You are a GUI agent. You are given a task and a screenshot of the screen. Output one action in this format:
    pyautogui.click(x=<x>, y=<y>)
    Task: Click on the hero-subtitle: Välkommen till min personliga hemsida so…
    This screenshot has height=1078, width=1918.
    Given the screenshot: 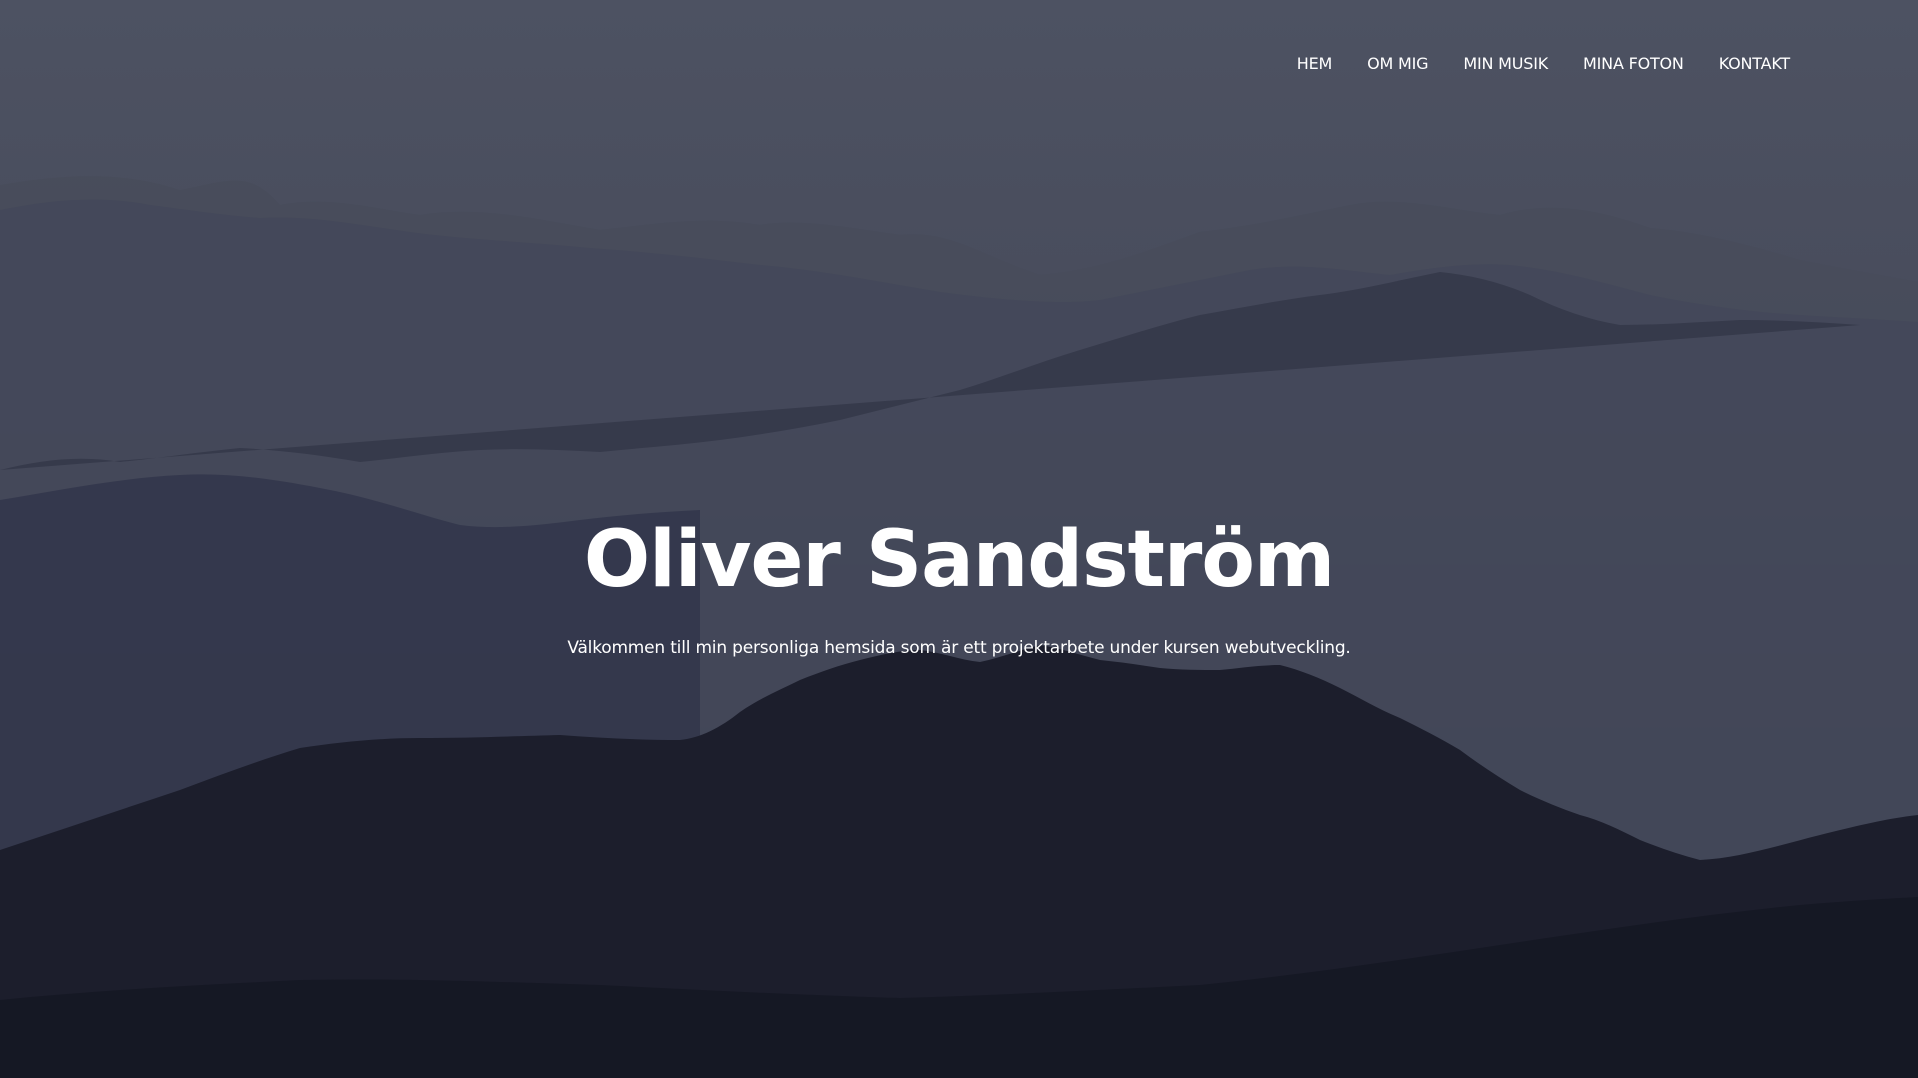 What is the action you would take?
    pyautogui.click(x=959, y=648)
    